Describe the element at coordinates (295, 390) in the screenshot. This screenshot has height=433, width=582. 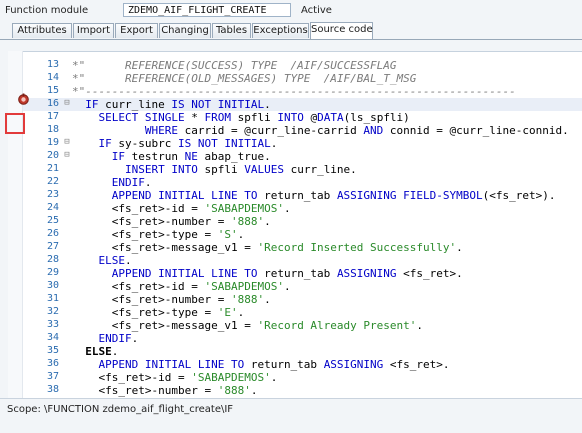
I see `code-line: 38 <fs_ret>-number = '888'.` at that location.